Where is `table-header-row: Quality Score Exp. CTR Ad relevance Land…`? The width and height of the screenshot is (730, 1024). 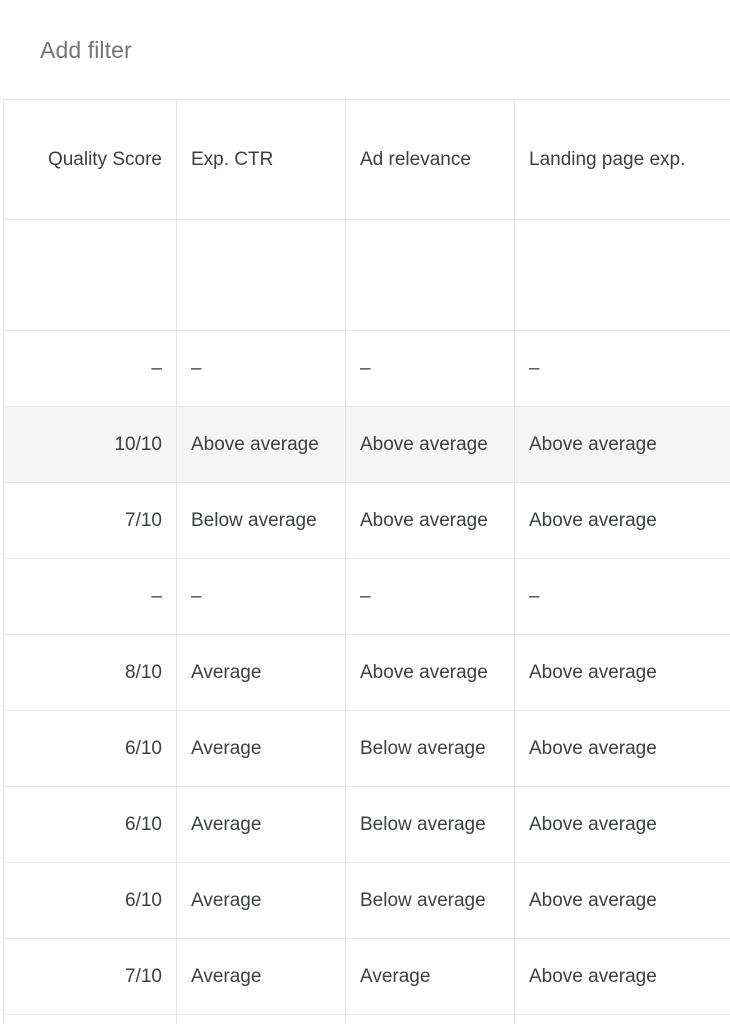
table-header-row: Quality Score Exp. CTR Ad relevance Land… is located at coordinates (366, 159).